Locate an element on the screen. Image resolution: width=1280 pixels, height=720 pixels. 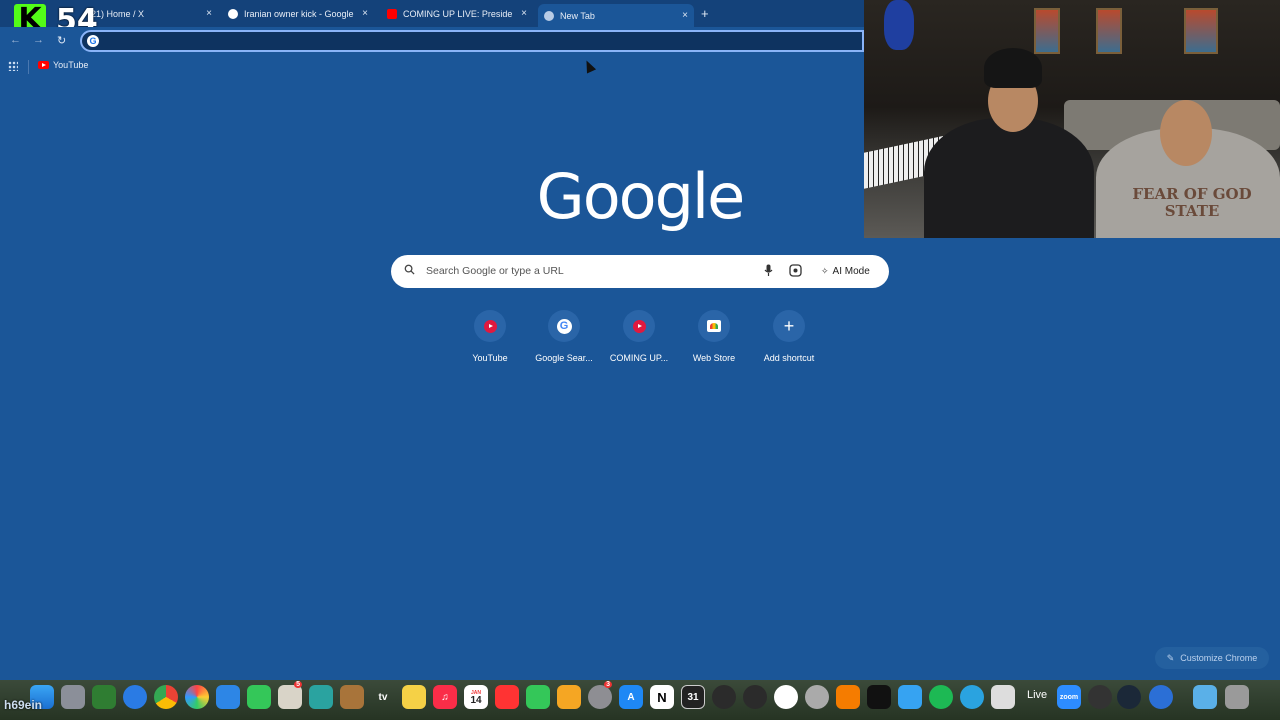
bookmark-label: YouTube is located at coordinates (71, 65).